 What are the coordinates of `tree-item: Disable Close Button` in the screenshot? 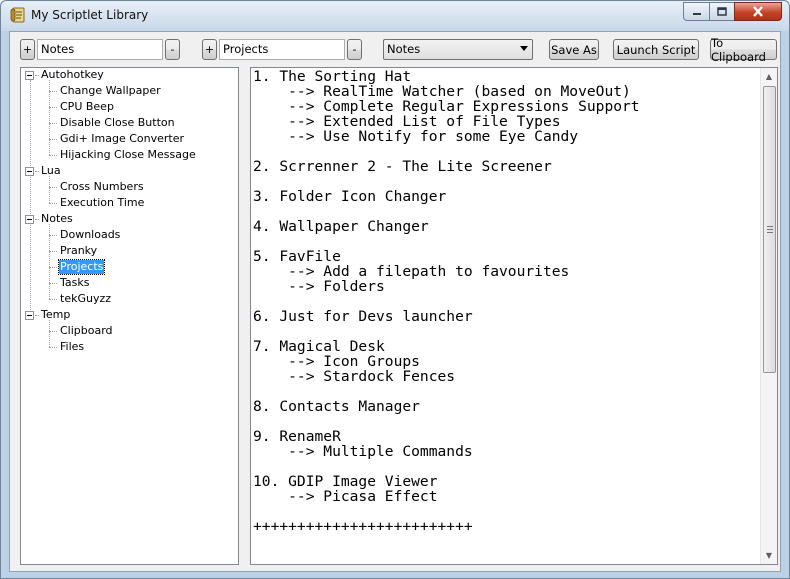 It's located at (117, 123).